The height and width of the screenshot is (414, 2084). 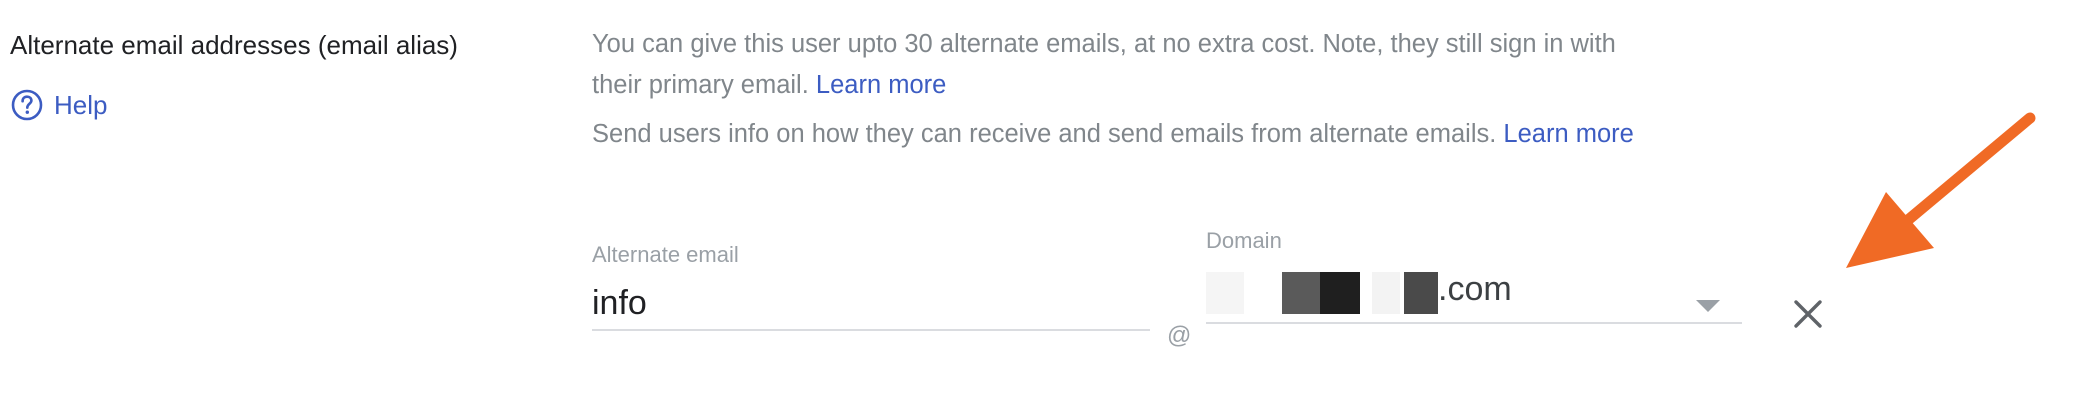 I want to click on section-label: Alternate email addresses (email alias), so click(x=234, y=45).